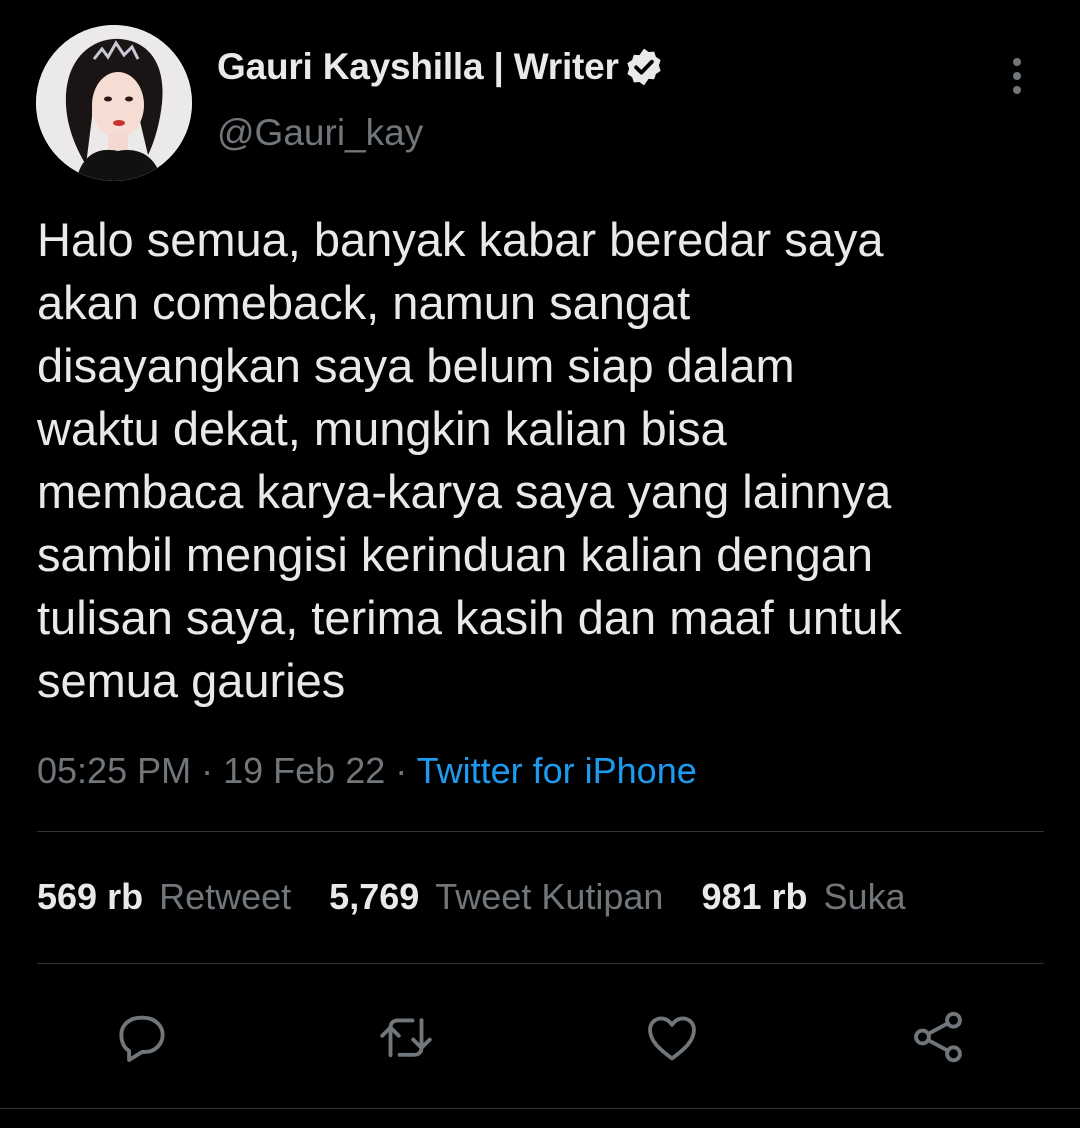  Describe the element at coordinates (320, 133) in the screenshot. I see `author-handle: @Gauri_kay` at that location.